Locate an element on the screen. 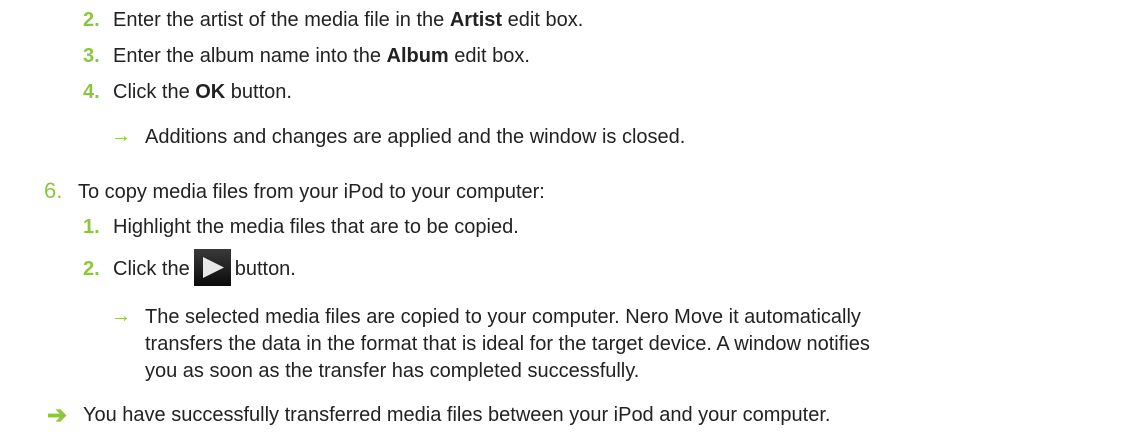 This screenshot has height=439, width=1126. step-number: 1. is located at coordinates (91, 227).